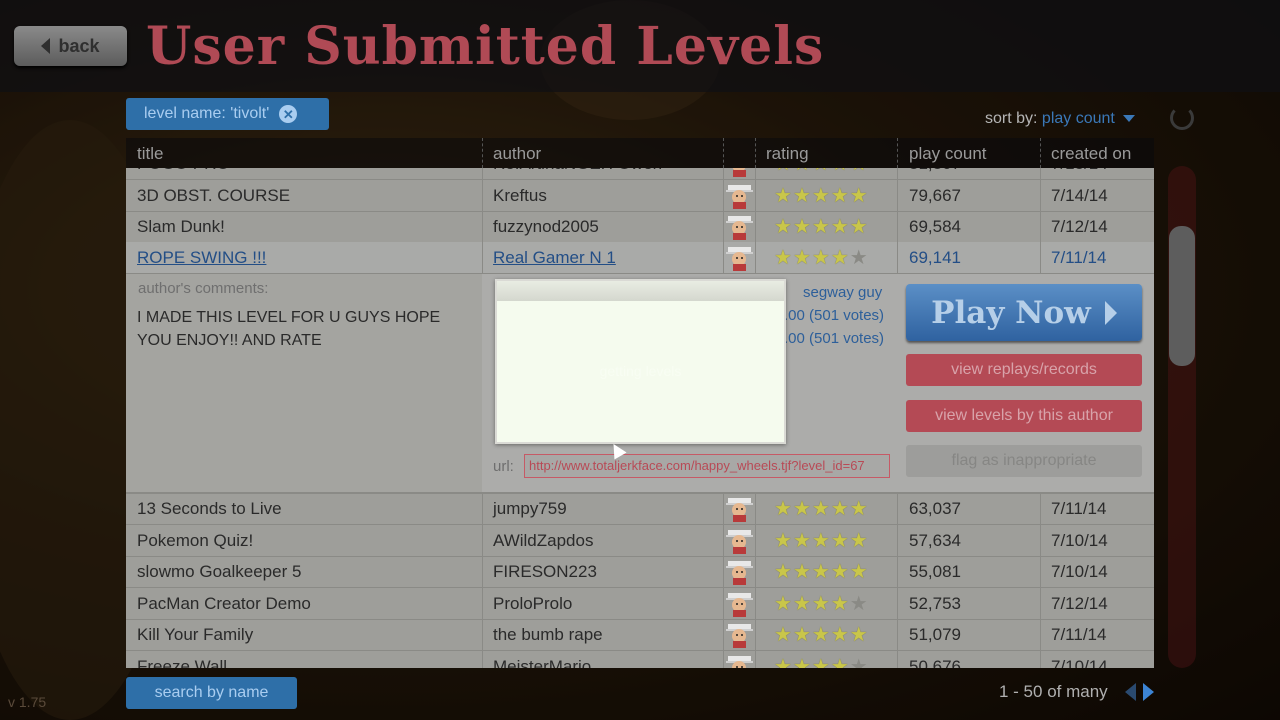  What do you see at coordinates (201, 258) in the screenshot?
I see `row-title: ROPE SWING !!!` at bounding box center [201, 258].